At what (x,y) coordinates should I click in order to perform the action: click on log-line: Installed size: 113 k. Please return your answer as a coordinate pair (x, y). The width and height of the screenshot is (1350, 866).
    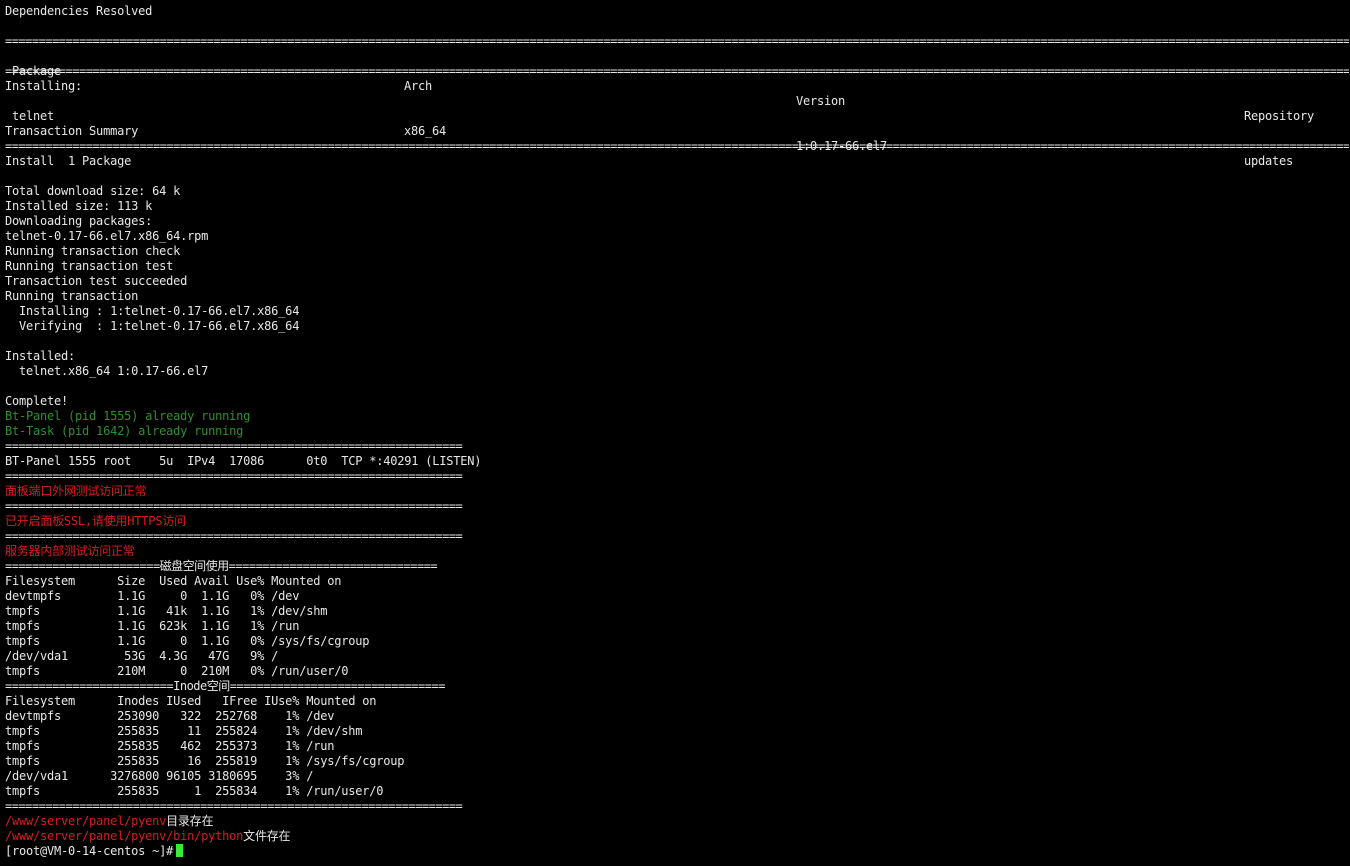
    Looking at the image, I should click on (79, 206).